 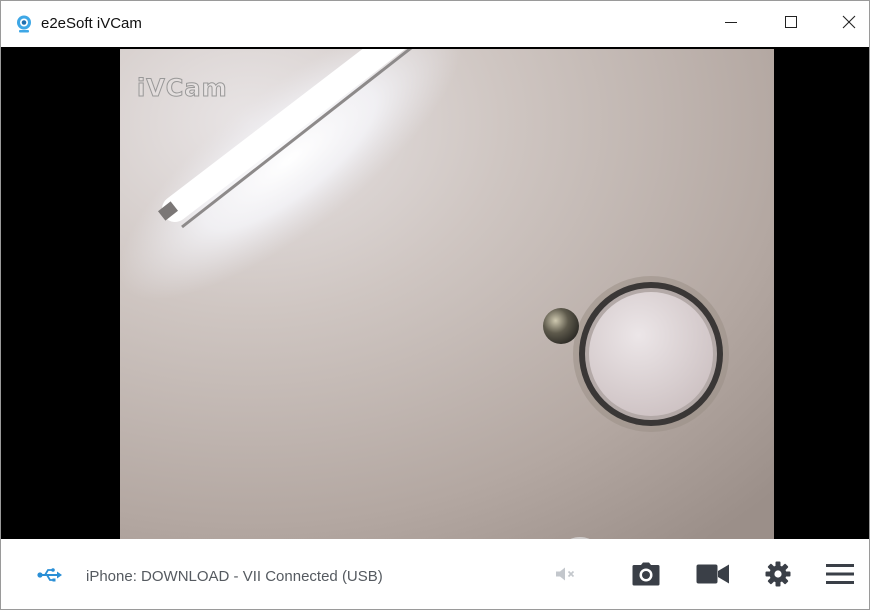 What do you see at coordinates (182, 88) in the screenshot?
I see `ivcam-overlay-text: iVCam` at bounding box center [182, 88].